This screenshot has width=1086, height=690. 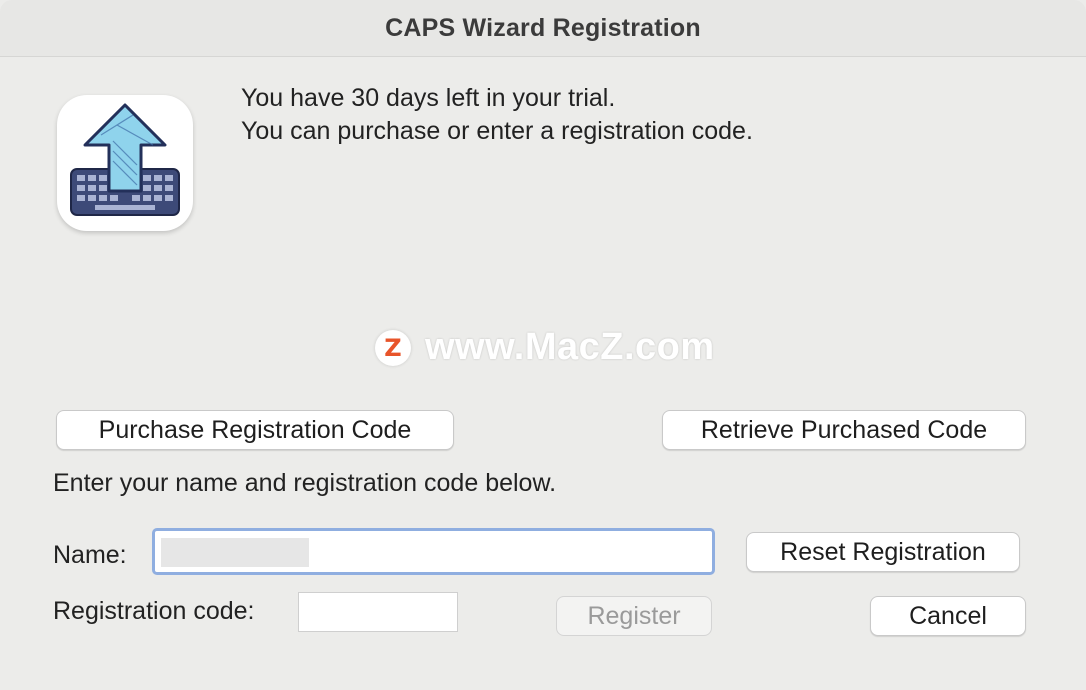 I want to click on watermark-text: www.MacZ.com, so click(x=570, y=347).